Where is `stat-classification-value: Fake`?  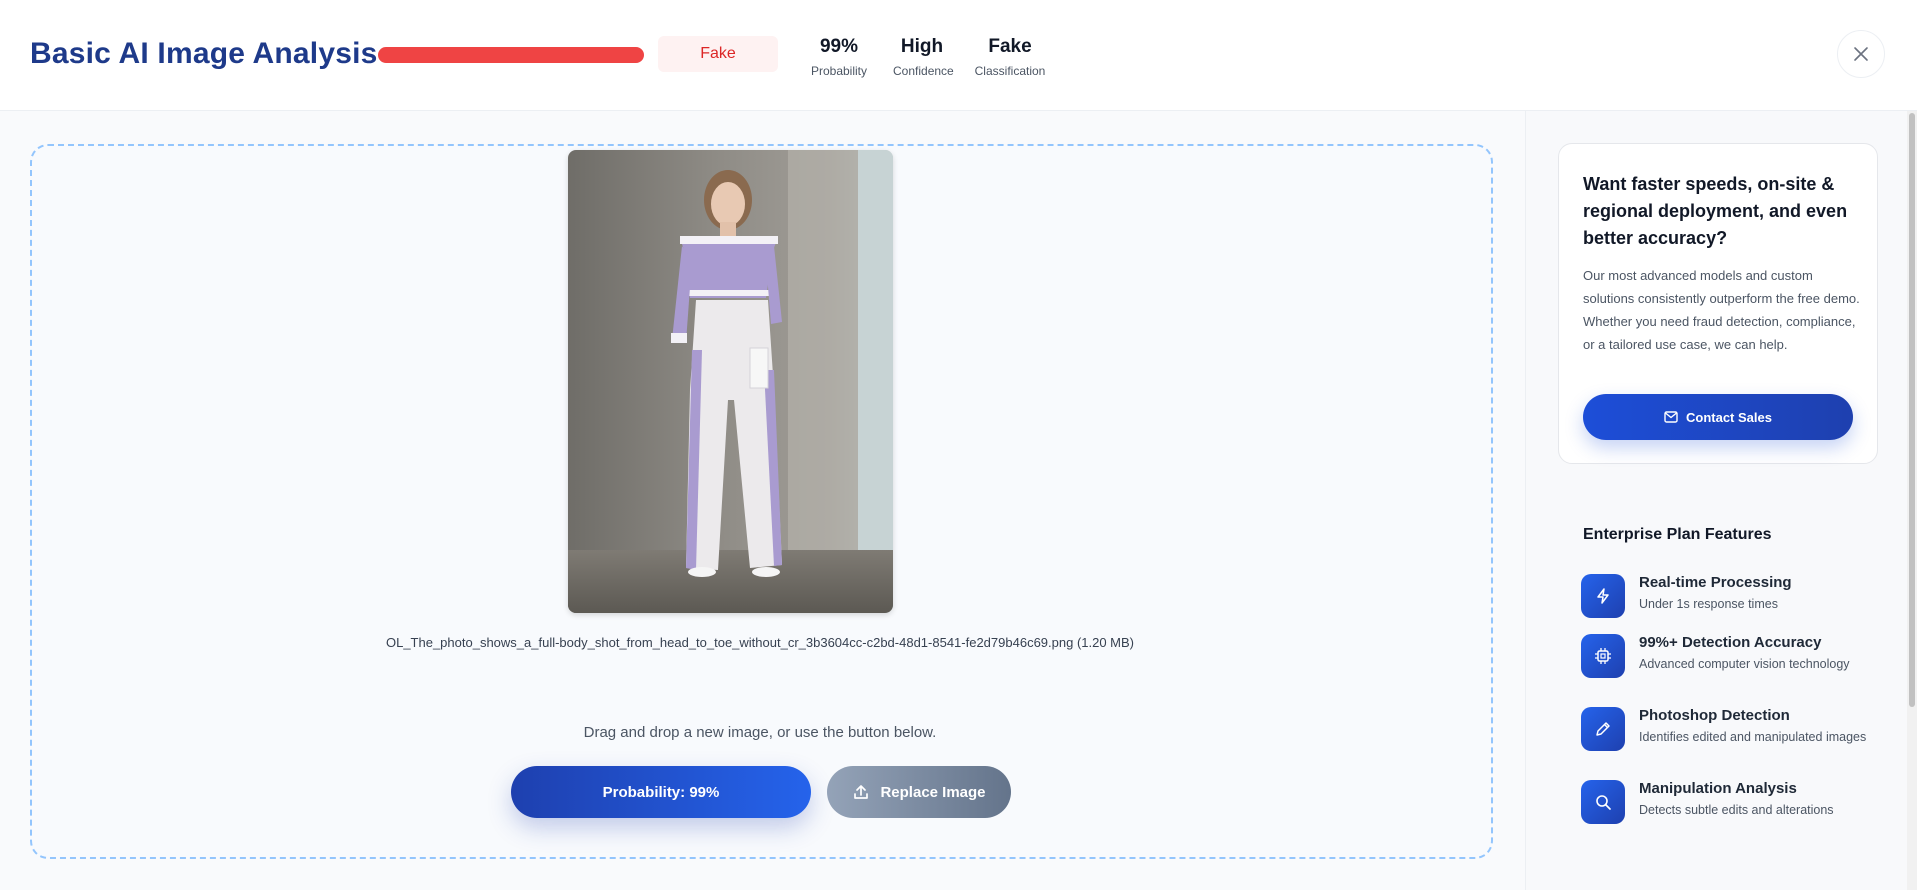 stat-classification-value: Fake is located at coordinates (1010, 46).